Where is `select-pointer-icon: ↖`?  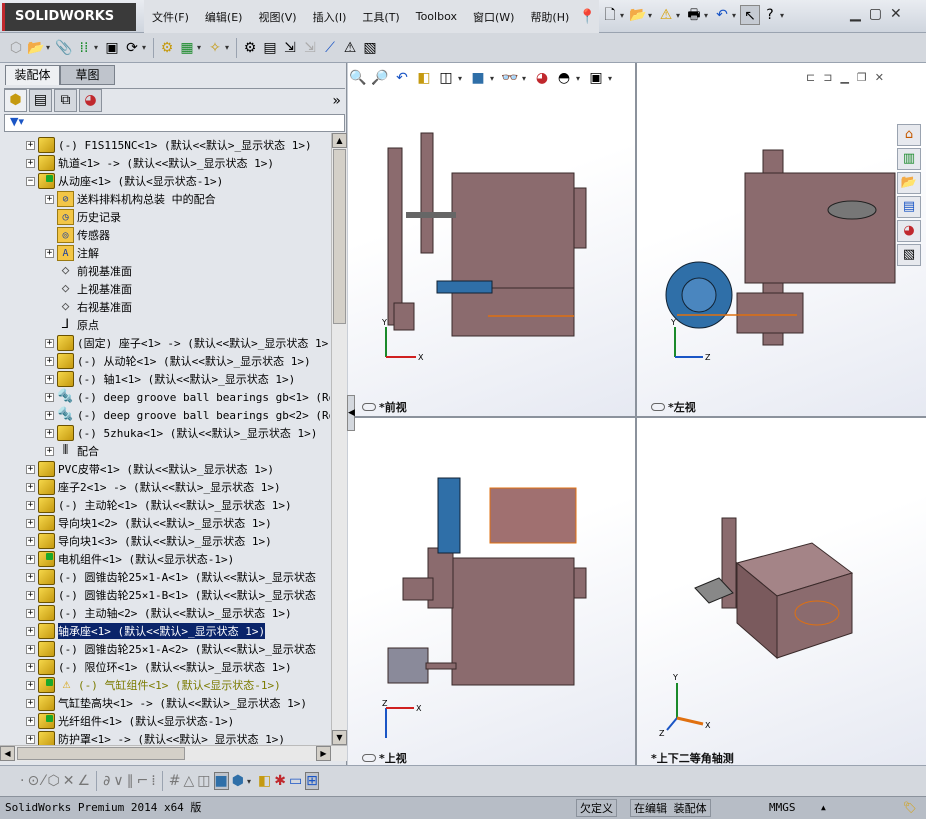
select-pointer-icon: ↖ is located at coordinates (750, 15).